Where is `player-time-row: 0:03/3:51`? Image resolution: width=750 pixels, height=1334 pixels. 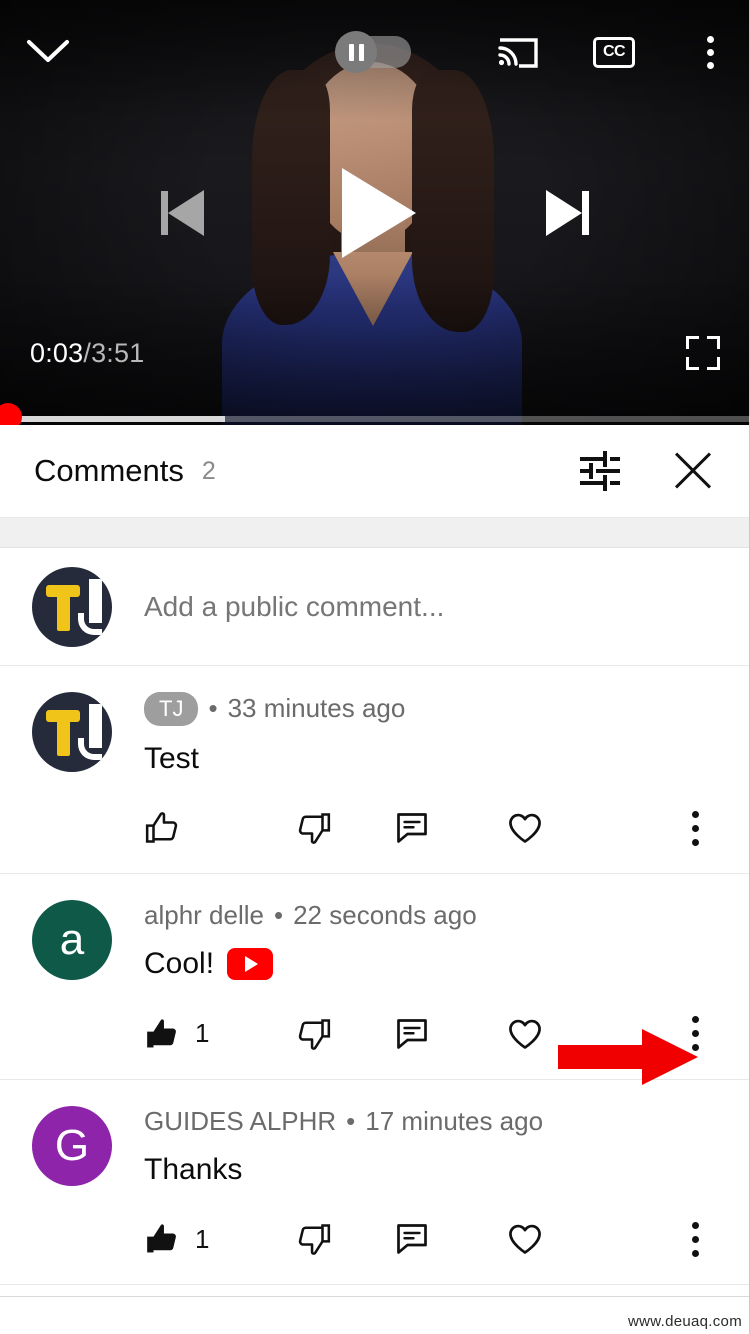 player-time-row: 0:03/3:51 is located at coordinates (375, 353).